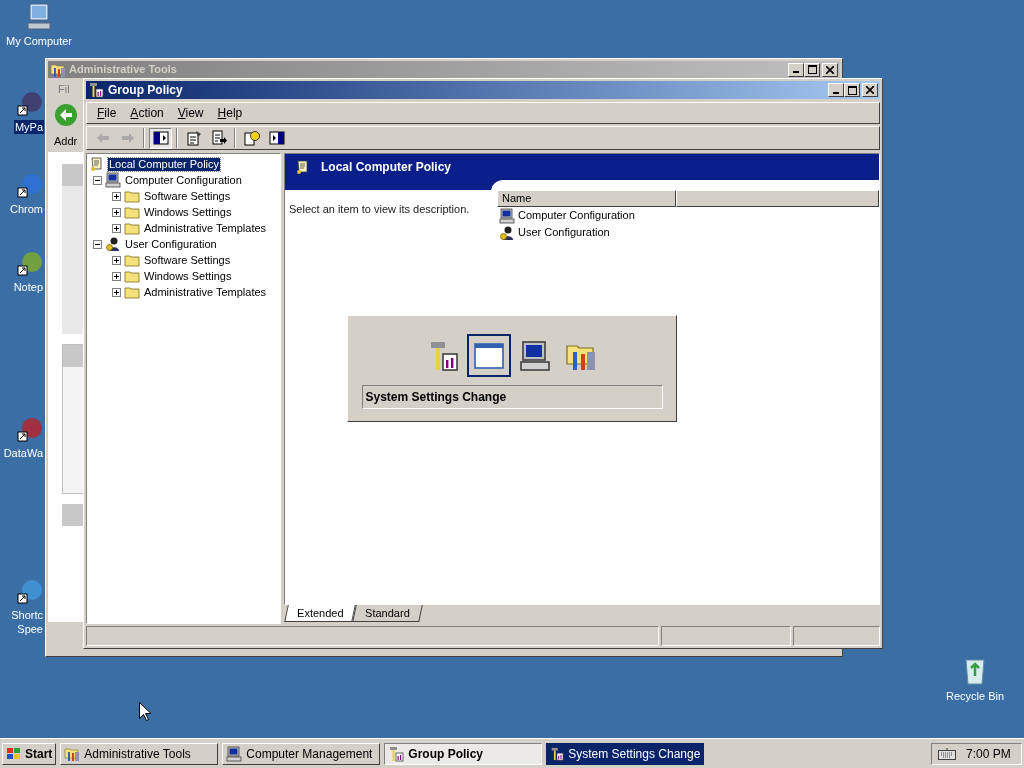 The height and width of the screenshot is (768, 1024). Describe the element at coordinates (276, 138) in the screenshot. I see `action-pane-icon` at that location.